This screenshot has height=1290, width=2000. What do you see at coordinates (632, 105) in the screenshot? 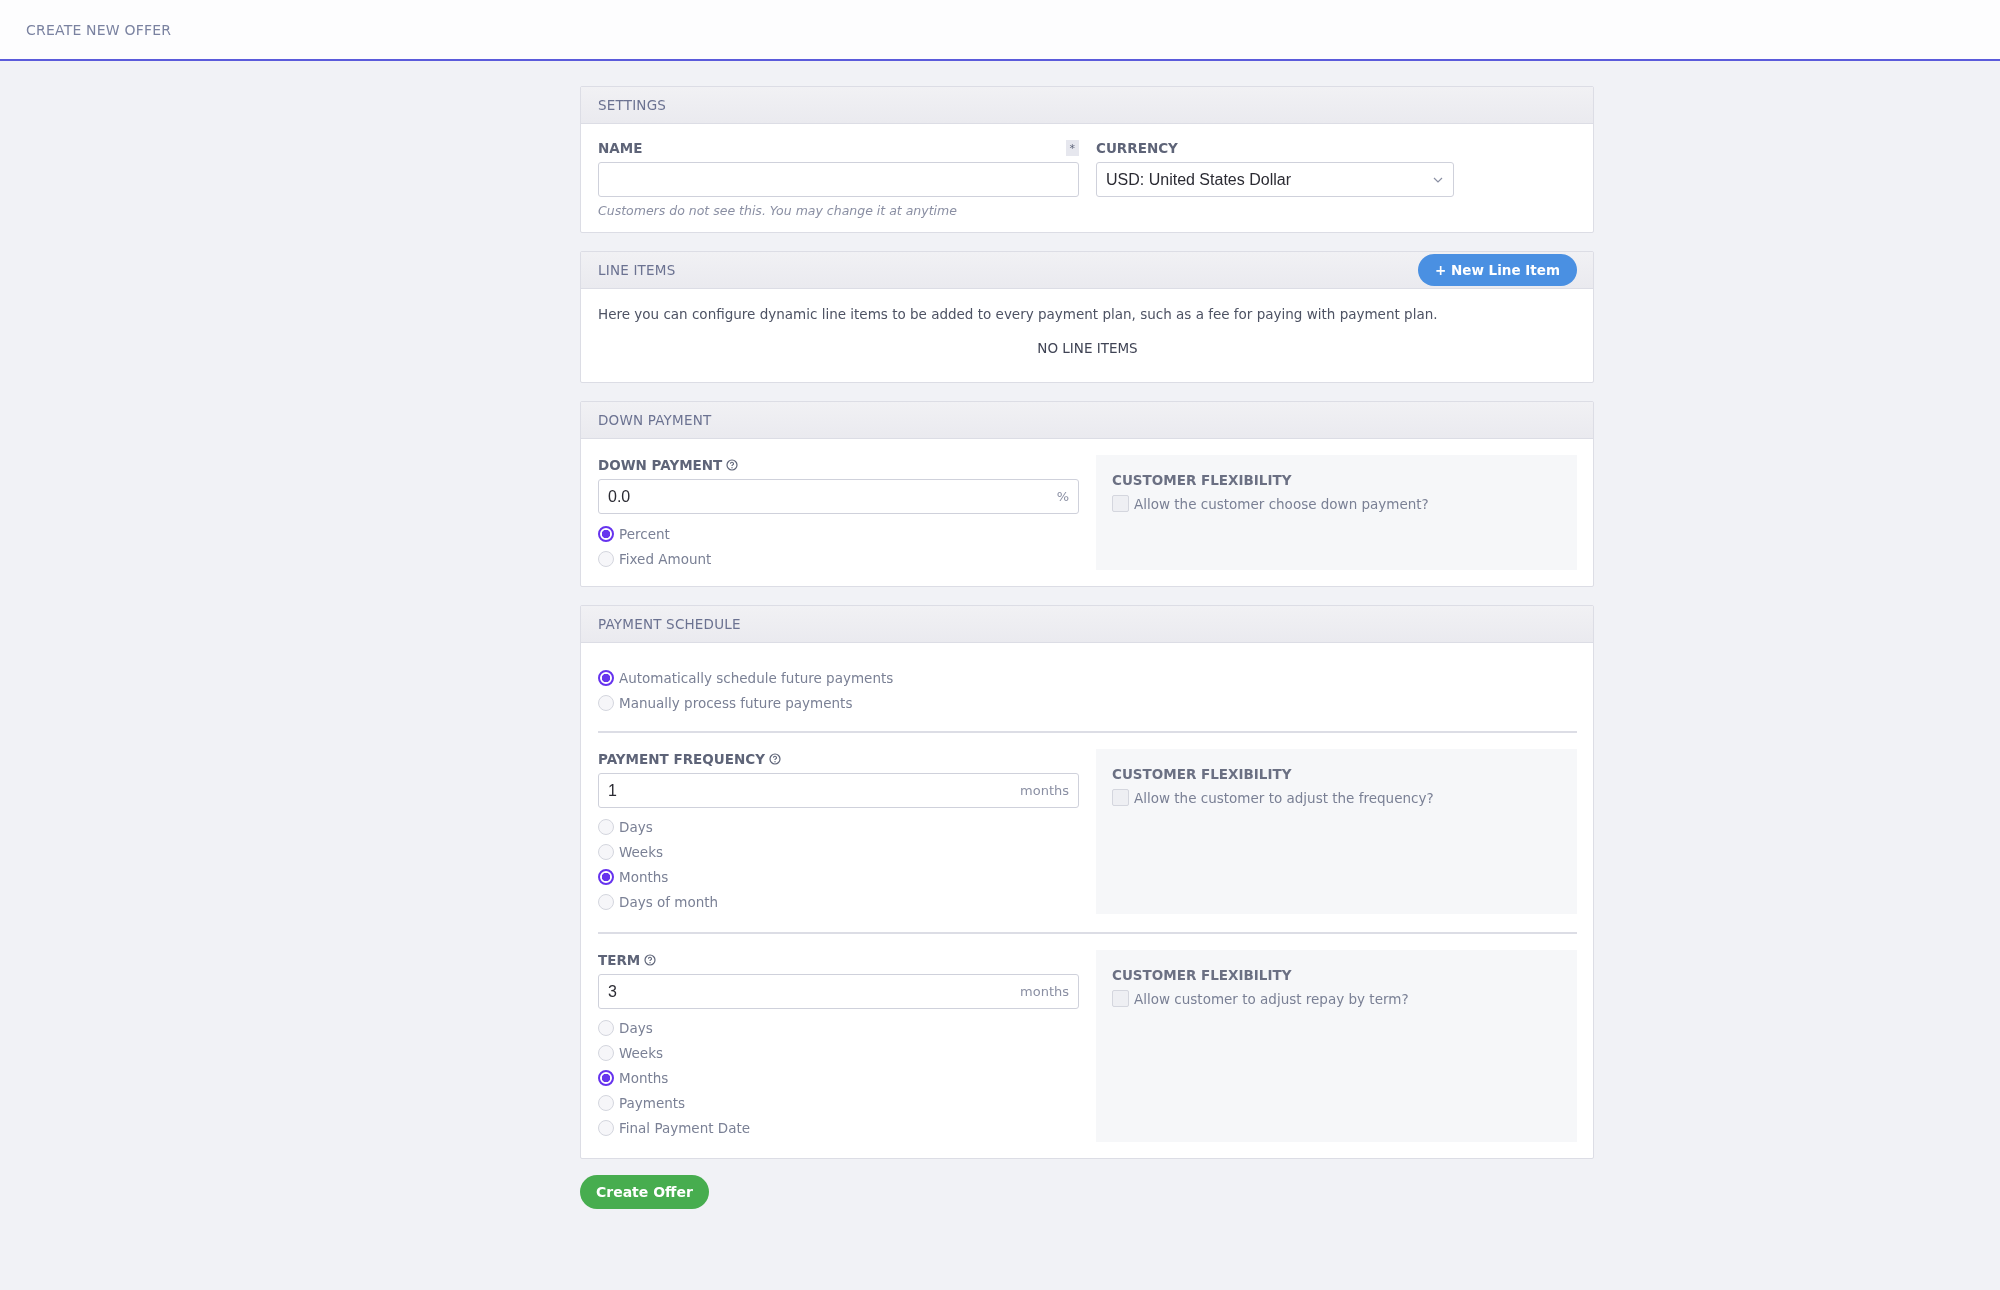
I see `panel-title: SETTINGS` at bounding box center [632, 105].